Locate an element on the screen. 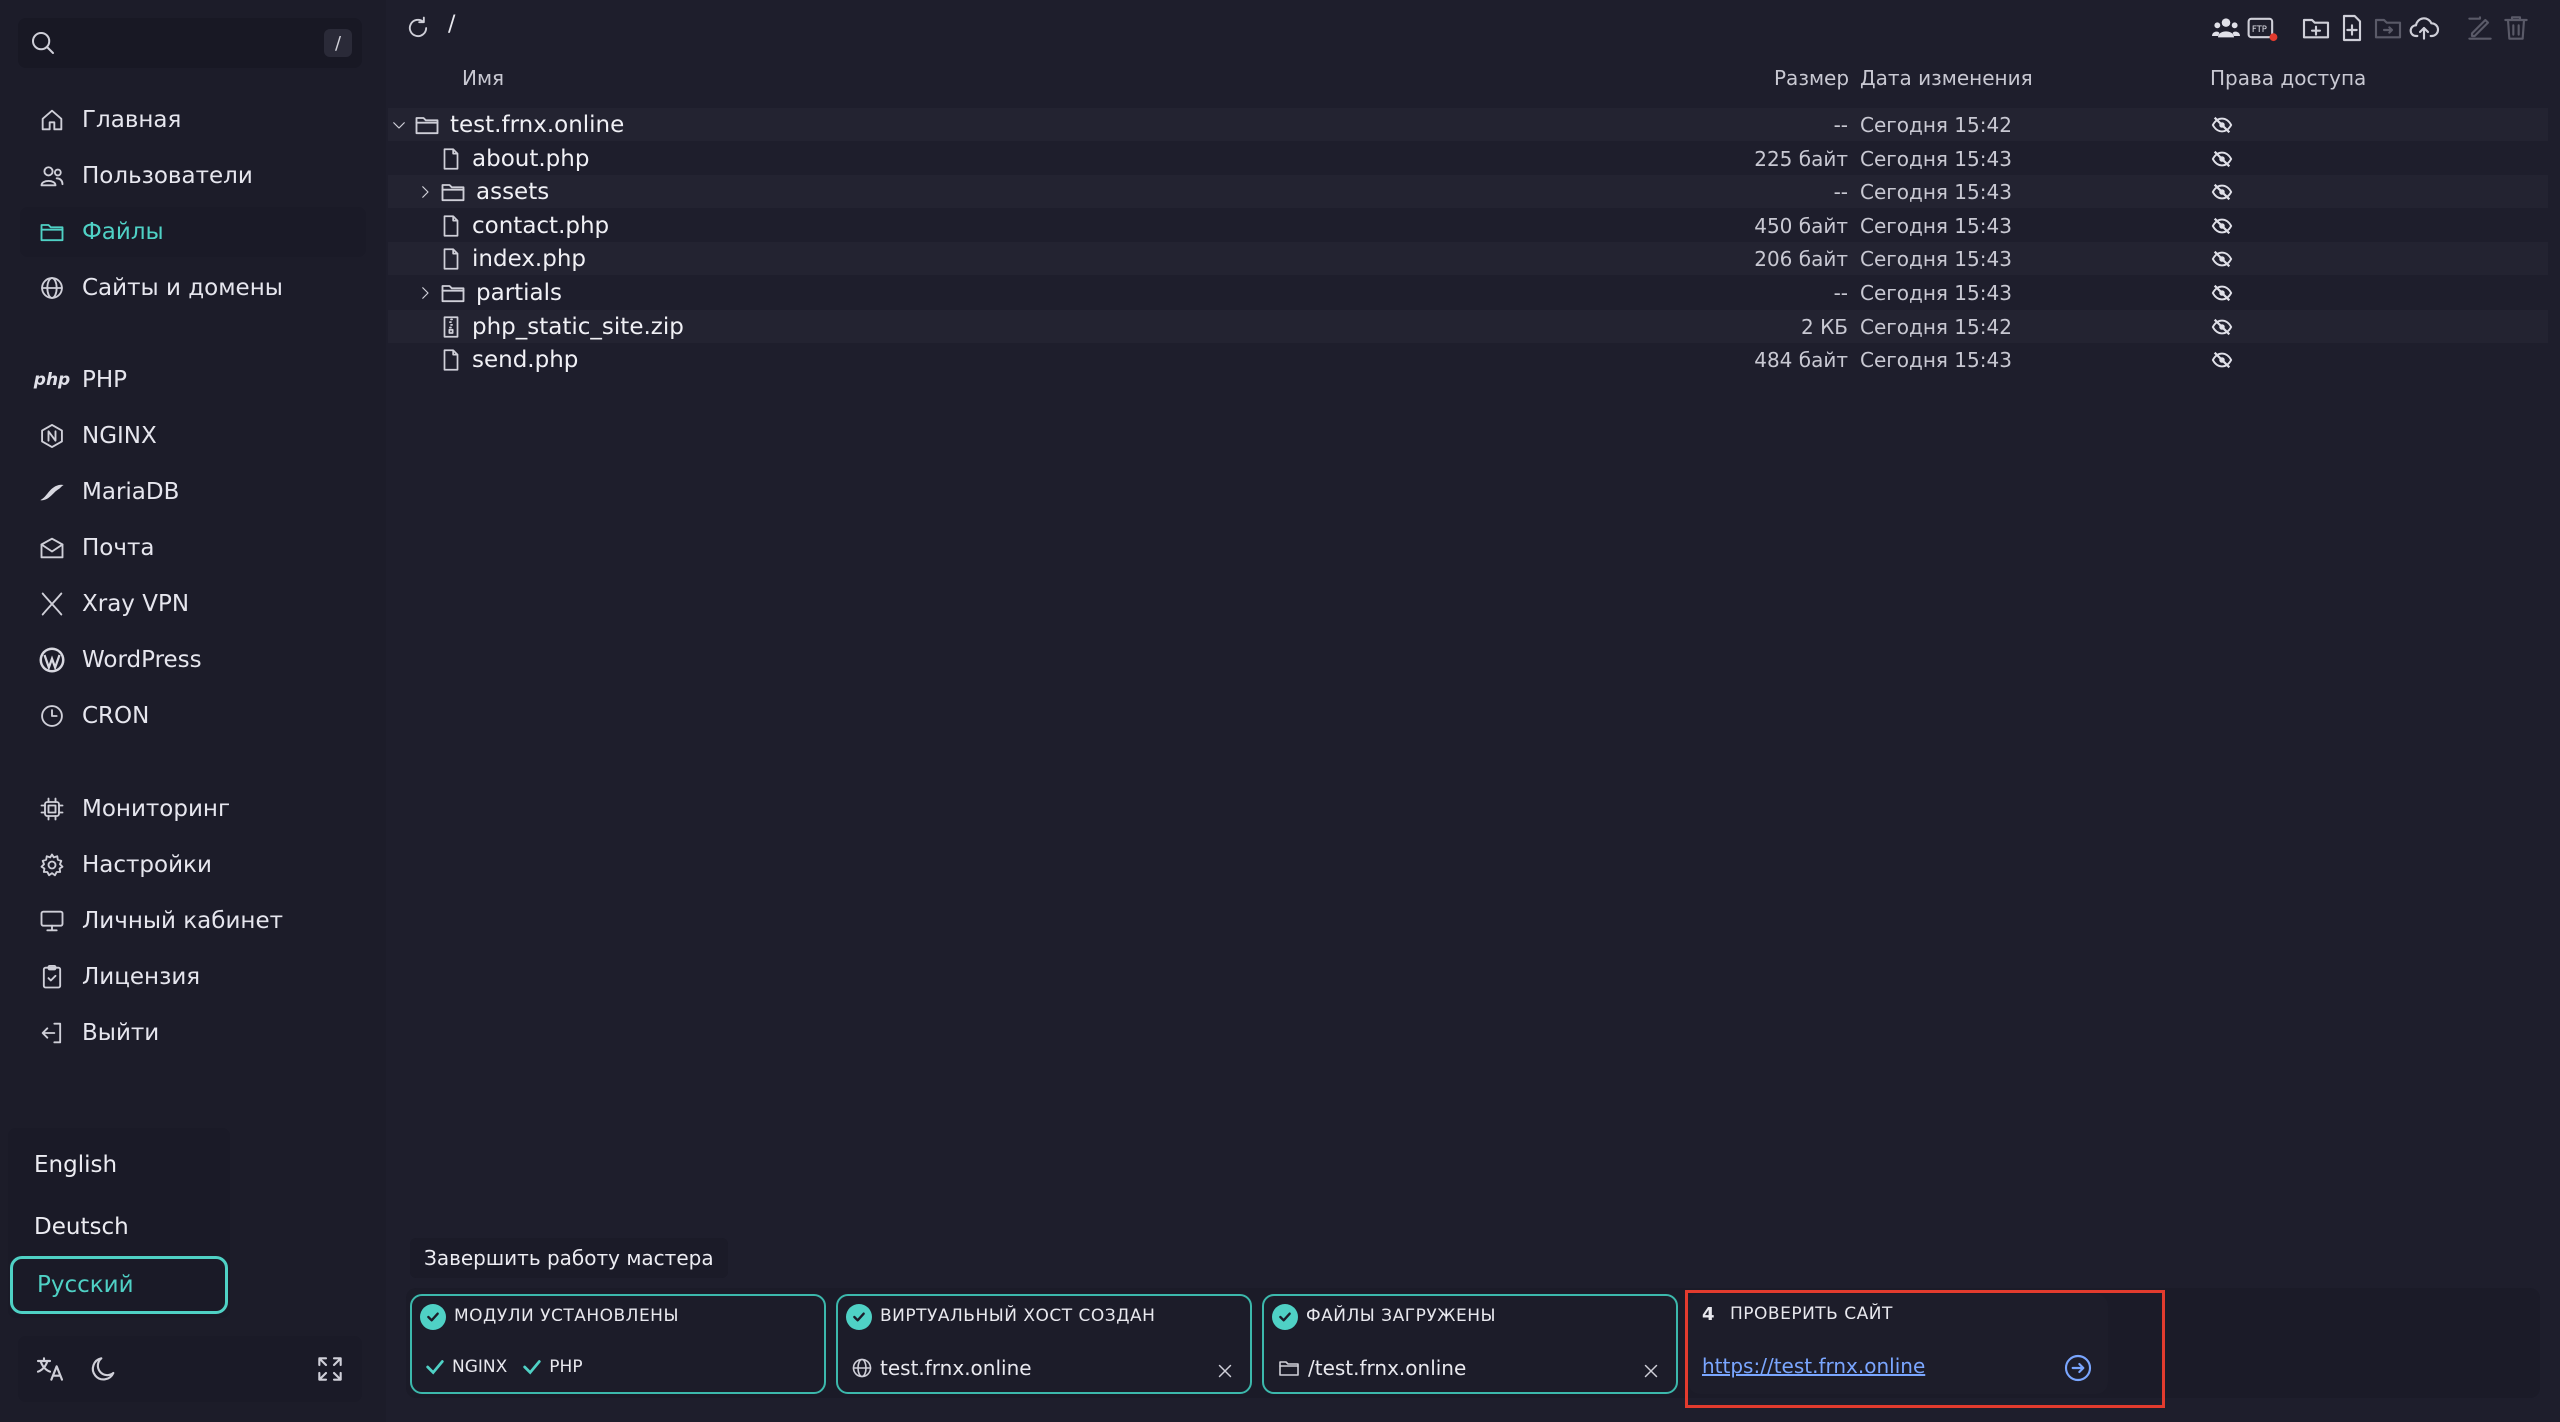 This screenshot has width=2560, height=1422. sidebar-item-wordpress: WordPress is located at coordinates (193, 660).